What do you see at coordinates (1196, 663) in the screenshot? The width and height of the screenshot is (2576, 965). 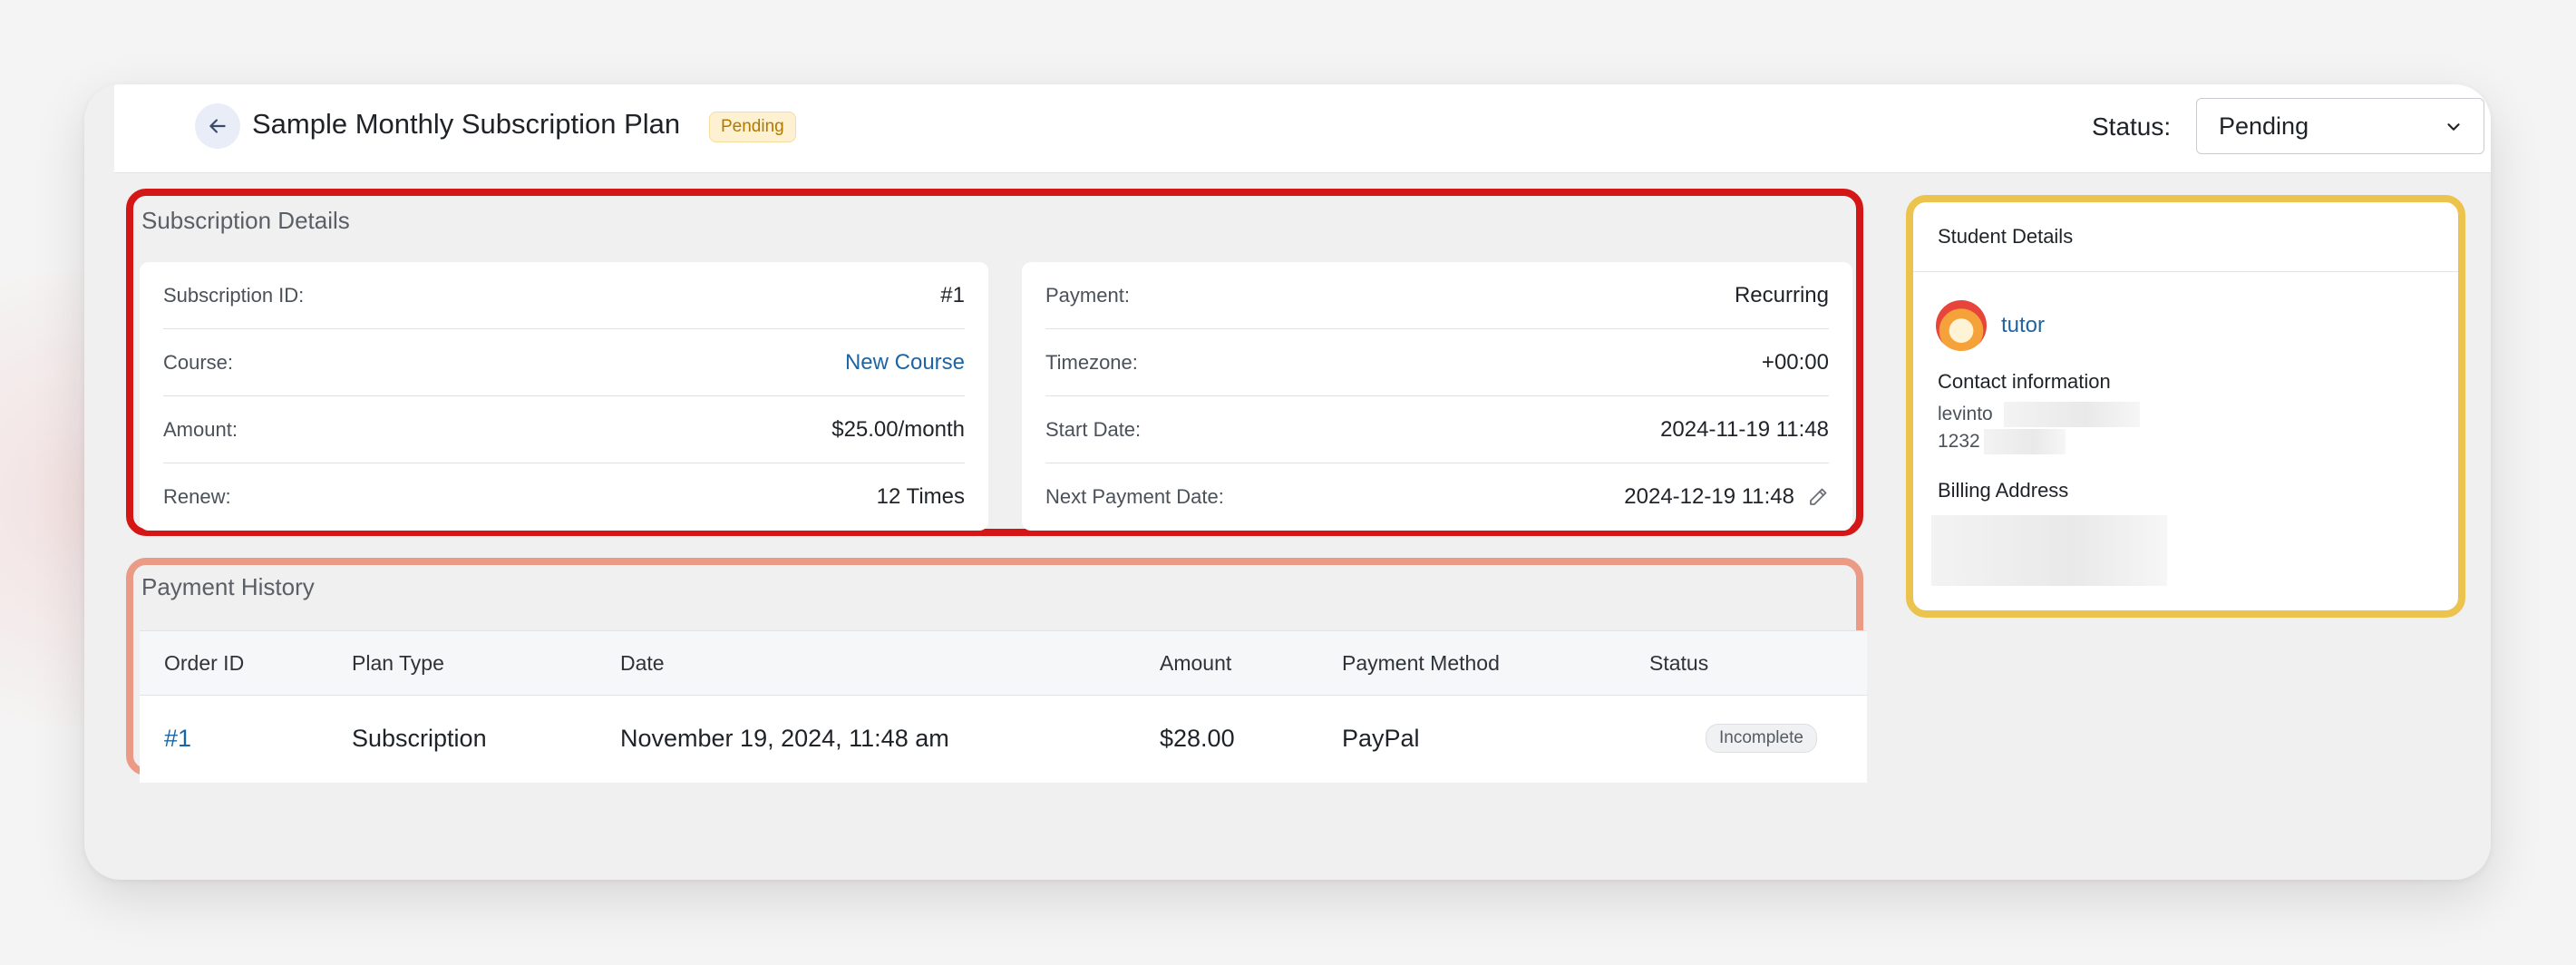 I see `column-header-amount: Amount` at bounding box center [1196, 663].